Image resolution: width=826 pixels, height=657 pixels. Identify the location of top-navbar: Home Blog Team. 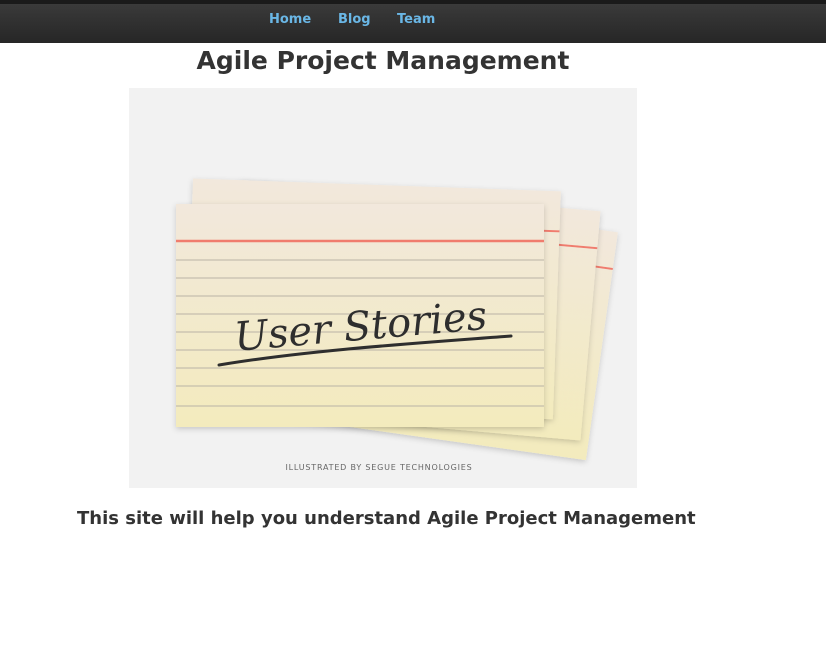
(413, 21).